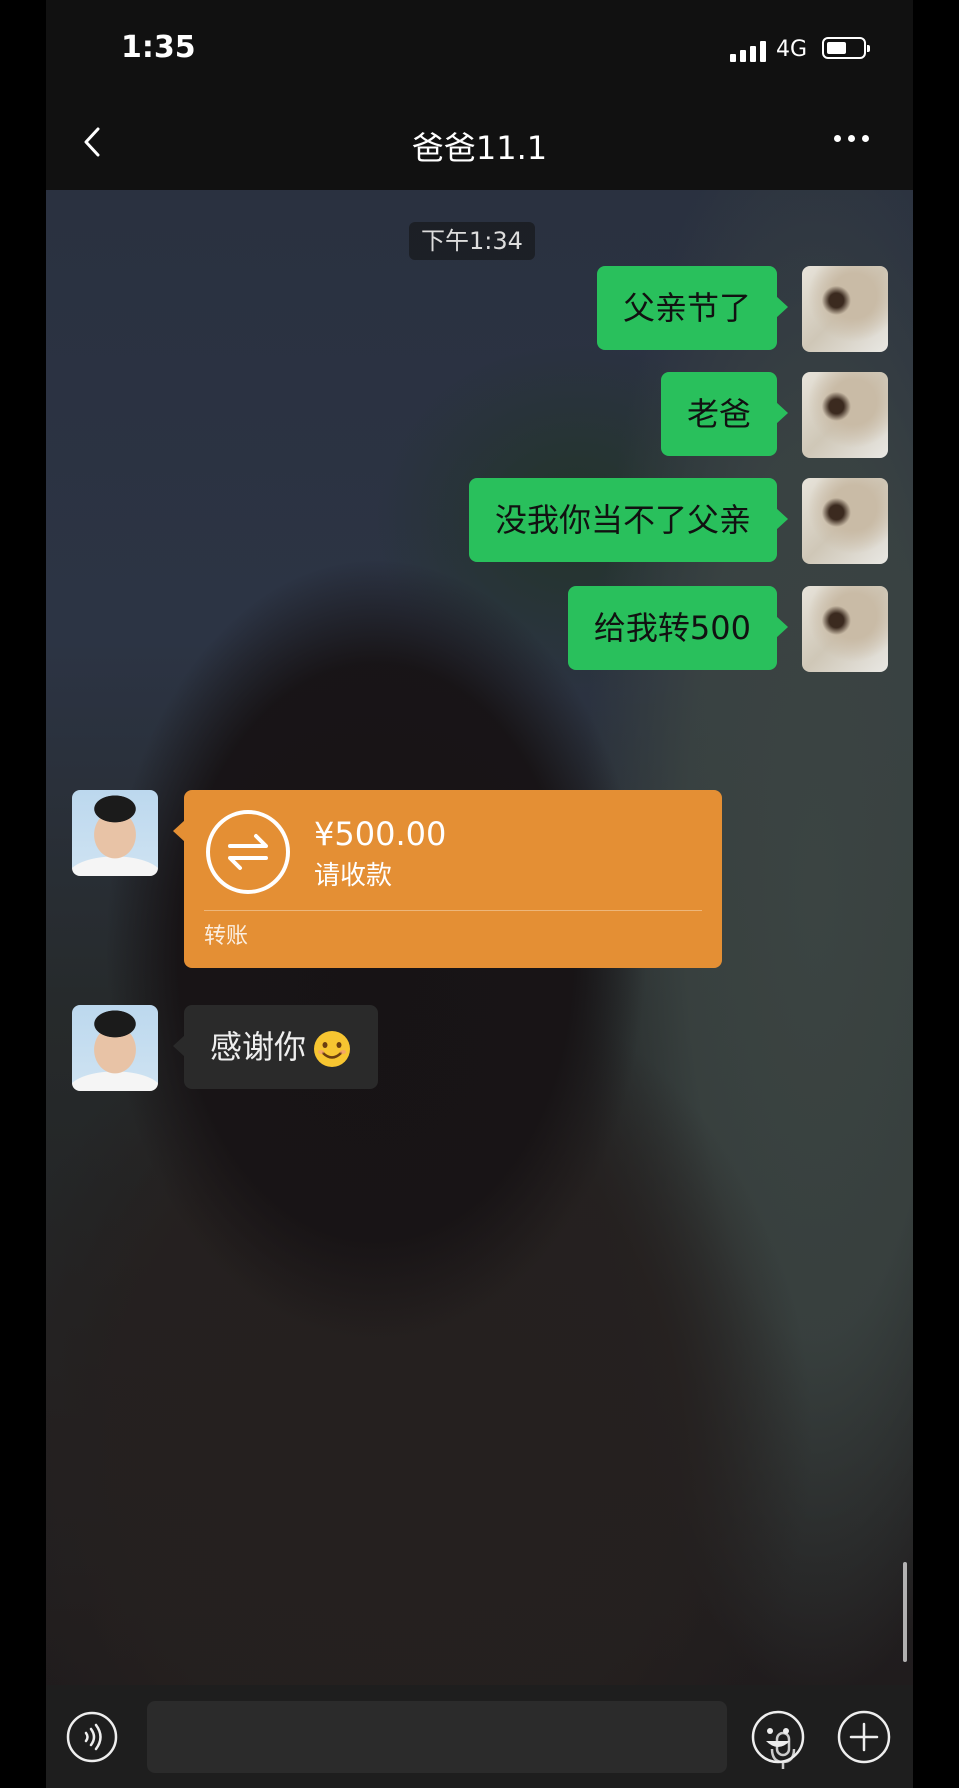 This screenshot has height=1788, width=959. Describe the element at coordinates (846, 48) in the screenshot. I see `battery-icon` at that location.